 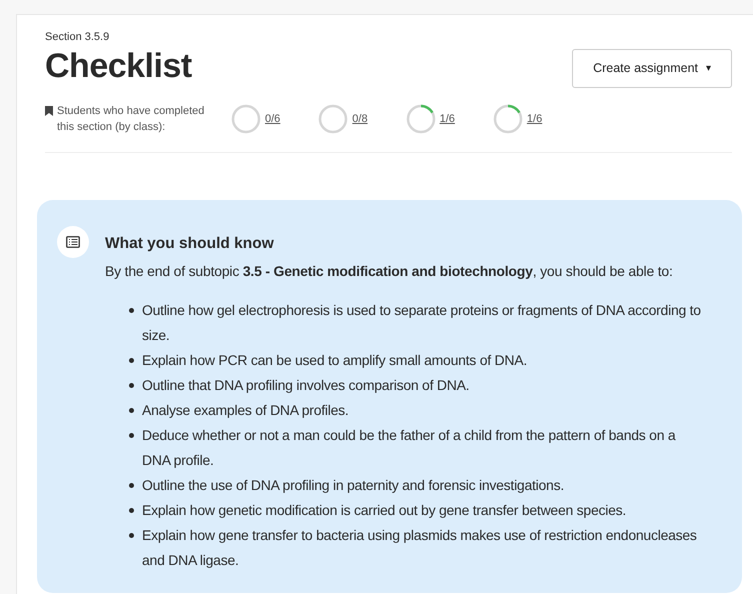 I want to click on create-assignment-button: Create assignment ▾, so click(x=652, y=68).